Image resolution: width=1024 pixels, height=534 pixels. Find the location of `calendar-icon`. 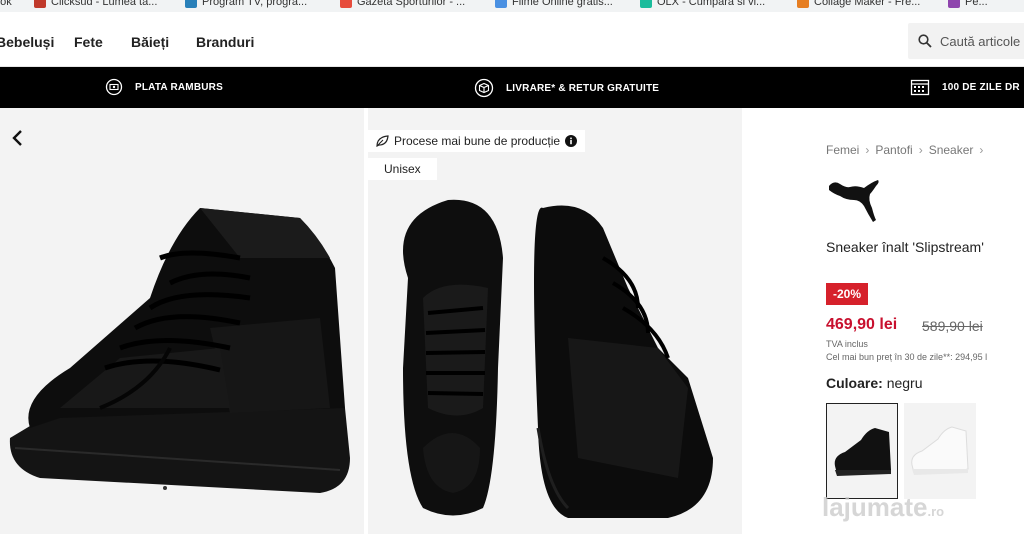

calendar-icon is located at coordinates (920, 87).